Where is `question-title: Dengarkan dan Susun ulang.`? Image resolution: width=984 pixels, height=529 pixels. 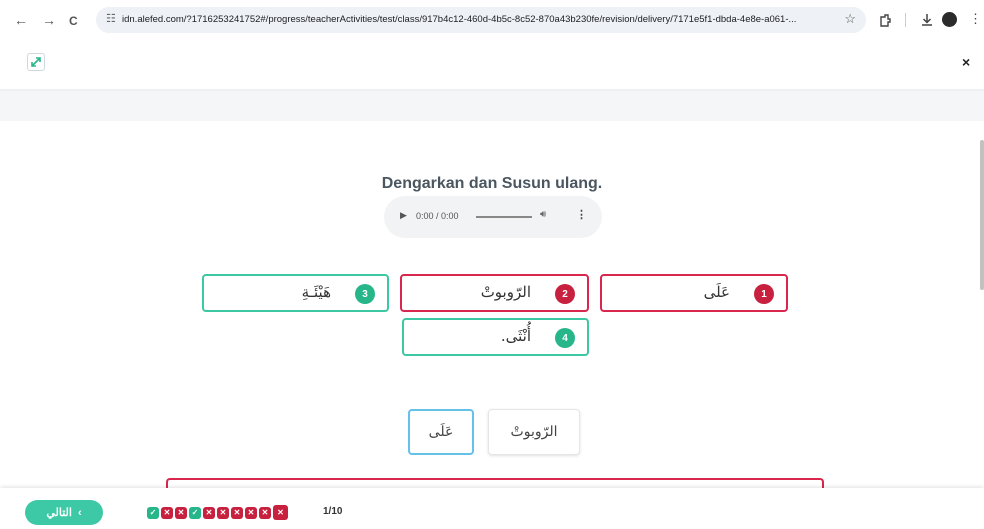
question-title: Dengarkan dan Susun ulang. is located at coordinates (492, 183).